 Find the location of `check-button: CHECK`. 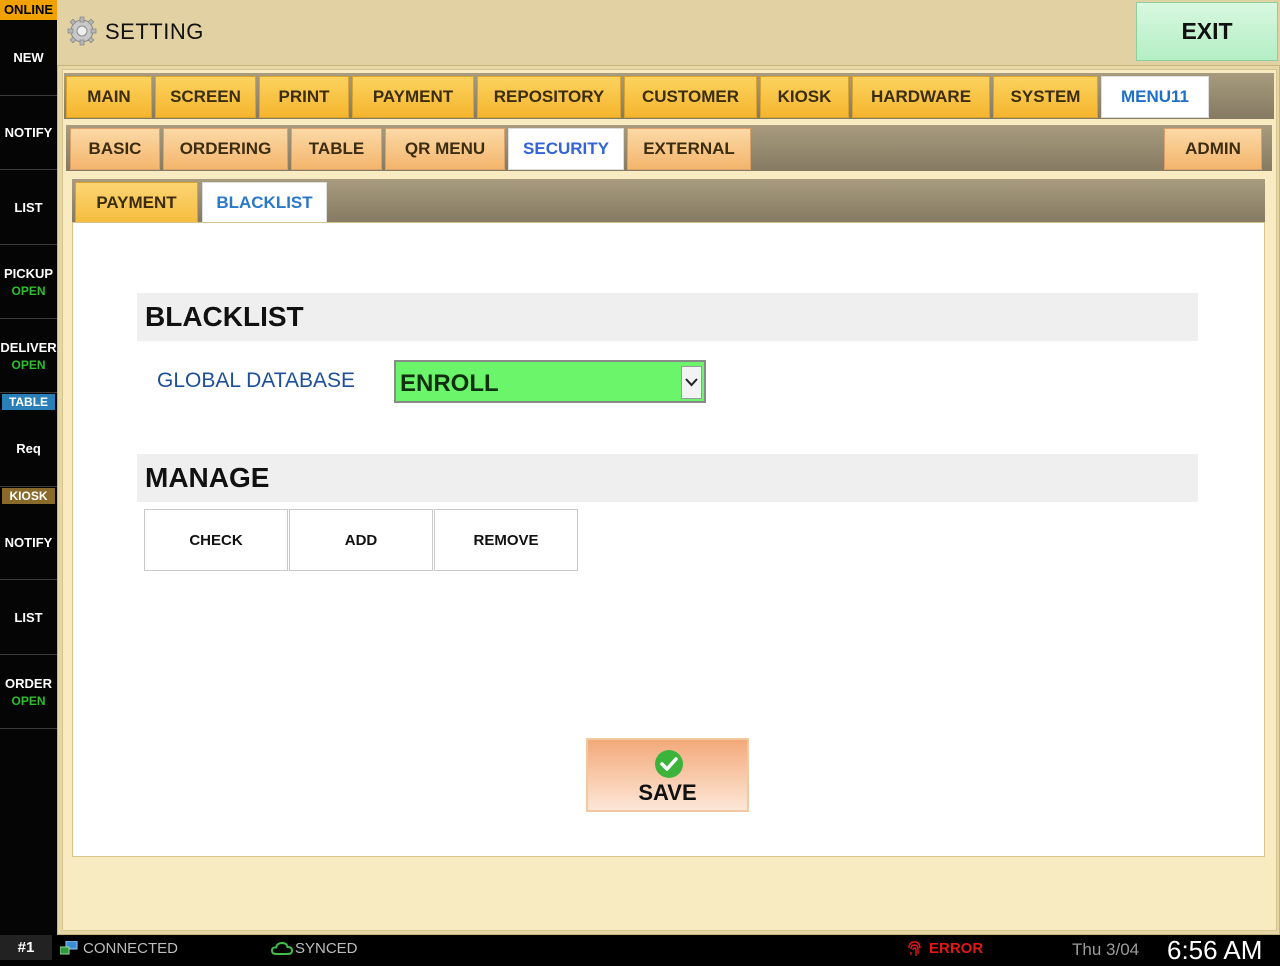

check-button: CHECK is located at coordinates (216, 540).